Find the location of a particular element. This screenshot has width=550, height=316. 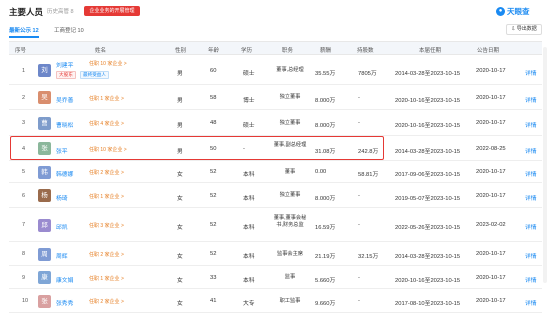

col-no: 序号 is located at coordinates (21, 51).